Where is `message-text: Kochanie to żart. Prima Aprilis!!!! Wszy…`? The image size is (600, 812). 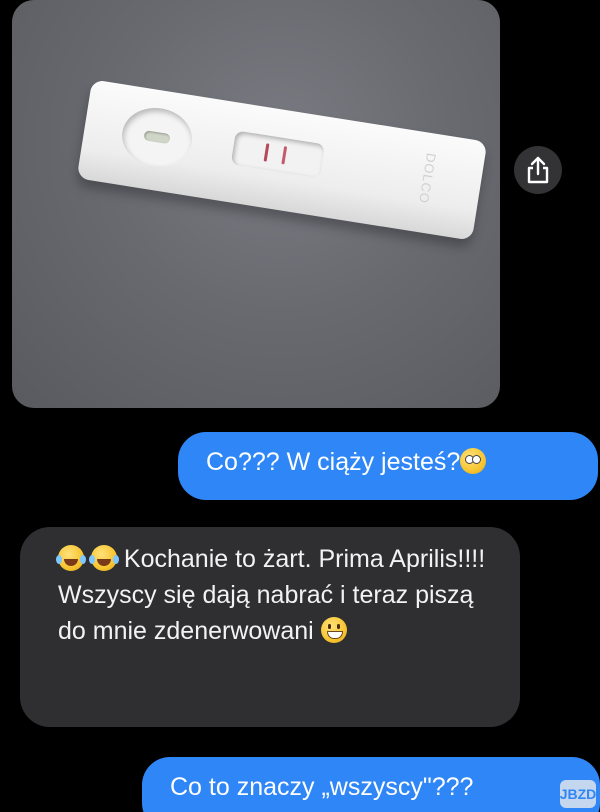 message-text: Kochanie to żart. Prima Aprilis!!!! Wszy… is located at coordinates (272, 595).